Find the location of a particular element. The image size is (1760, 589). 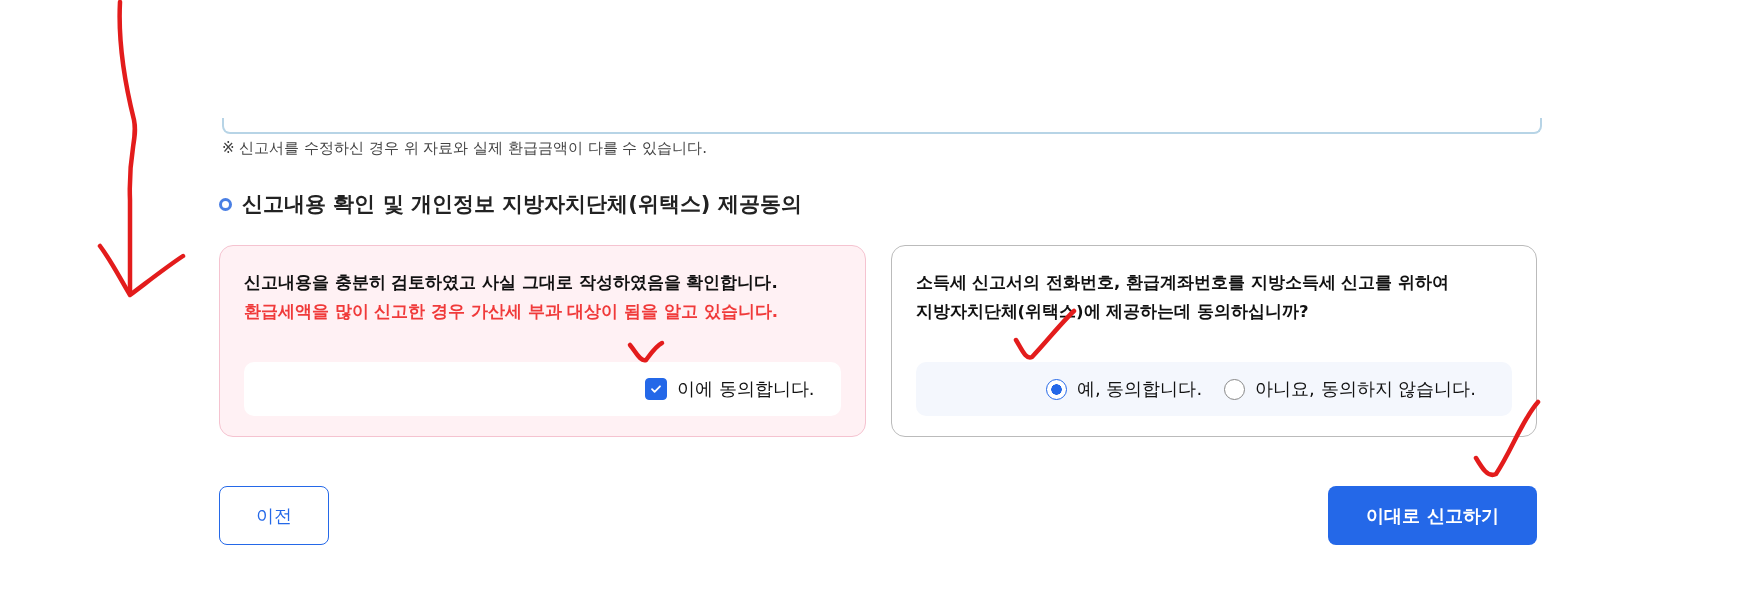

consent-question: 지방자치단체(위택스)에 제공하는데 동의하십니까? is located at coordinates (1112, 312).